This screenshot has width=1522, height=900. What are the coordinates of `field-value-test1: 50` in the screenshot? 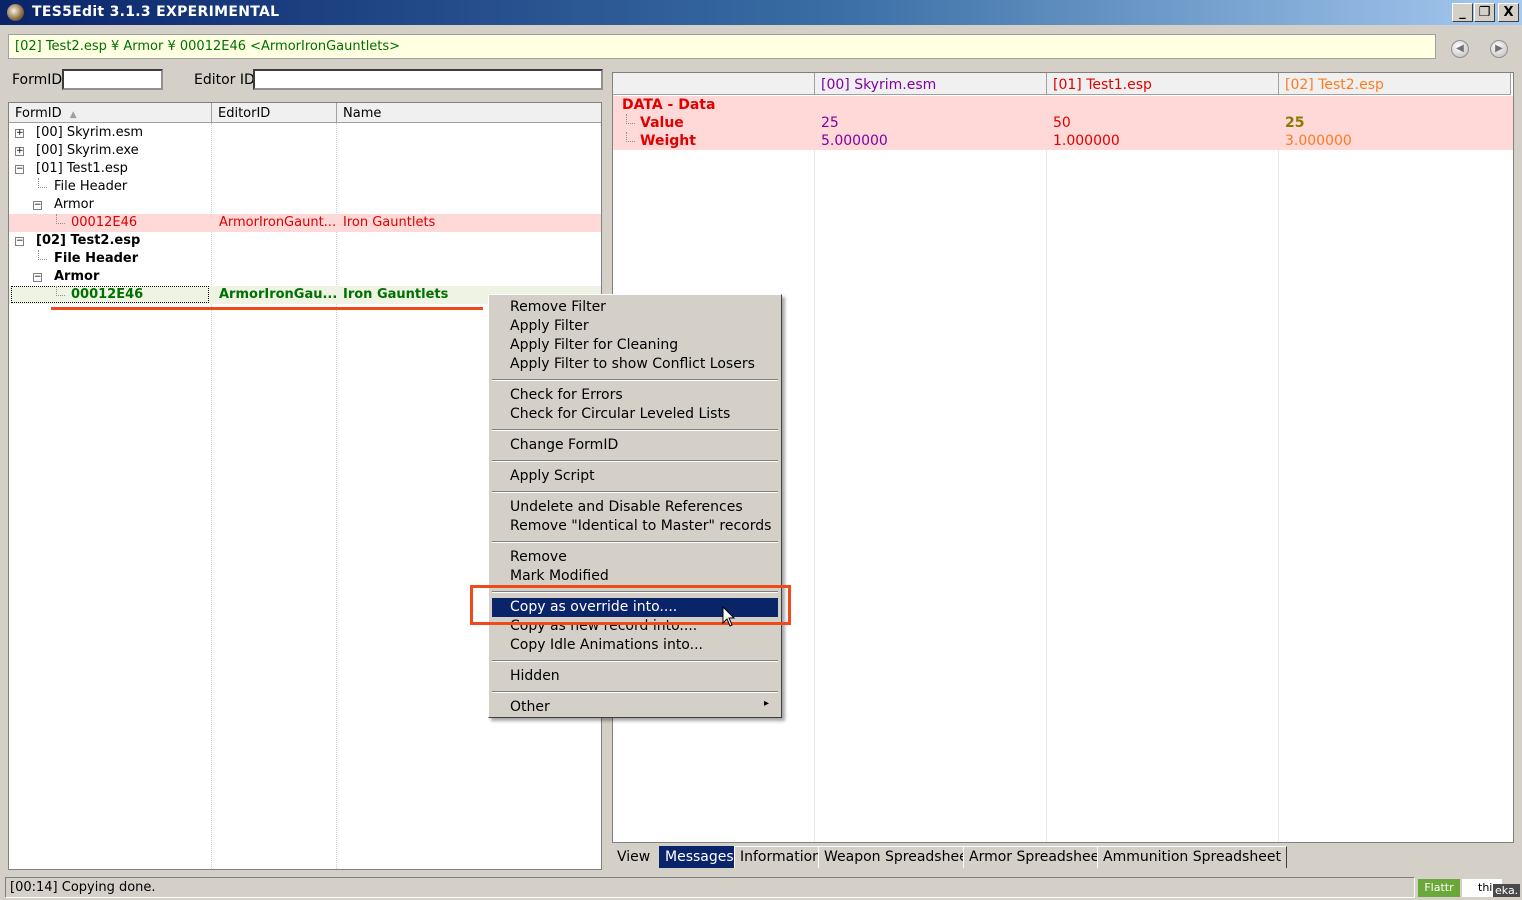 It's located at (1062, 123).